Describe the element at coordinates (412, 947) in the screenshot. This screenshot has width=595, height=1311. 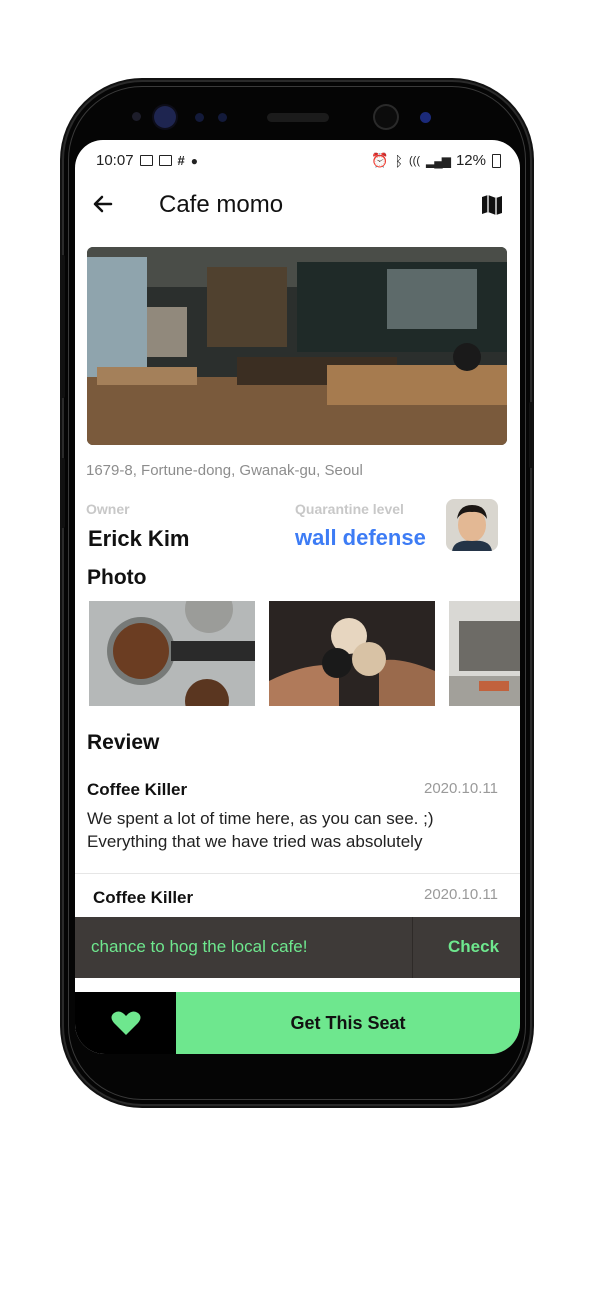
I see `snackbar-divider` at that location.